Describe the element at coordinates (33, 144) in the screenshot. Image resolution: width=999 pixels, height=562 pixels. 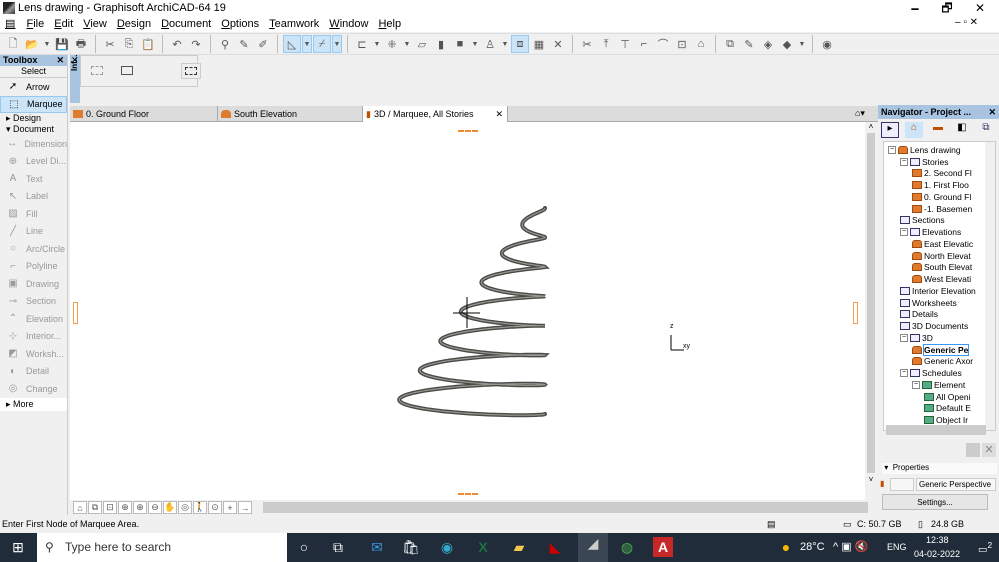
I see `tool-dimension: ↔ Dimension` at that location.